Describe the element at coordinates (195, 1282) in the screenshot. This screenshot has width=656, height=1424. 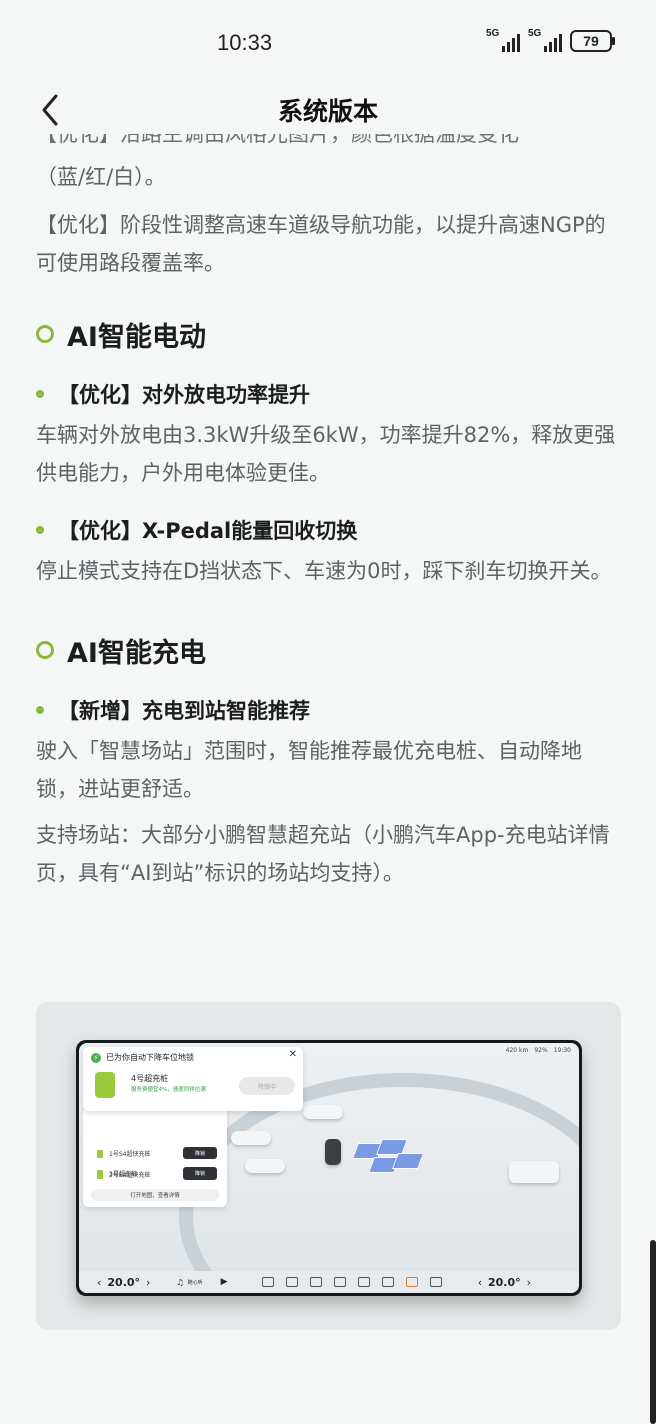
I see `music-label: 随心听` at that location.